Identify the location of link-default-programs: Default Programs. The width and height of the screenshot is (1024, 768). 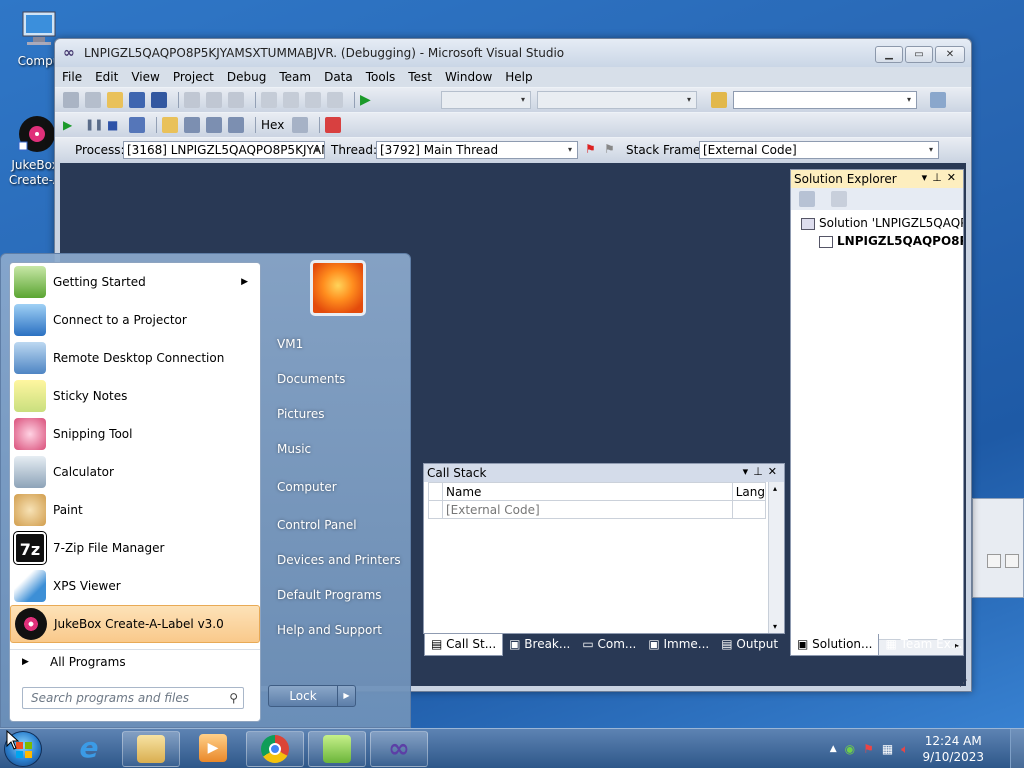
(329, 595).